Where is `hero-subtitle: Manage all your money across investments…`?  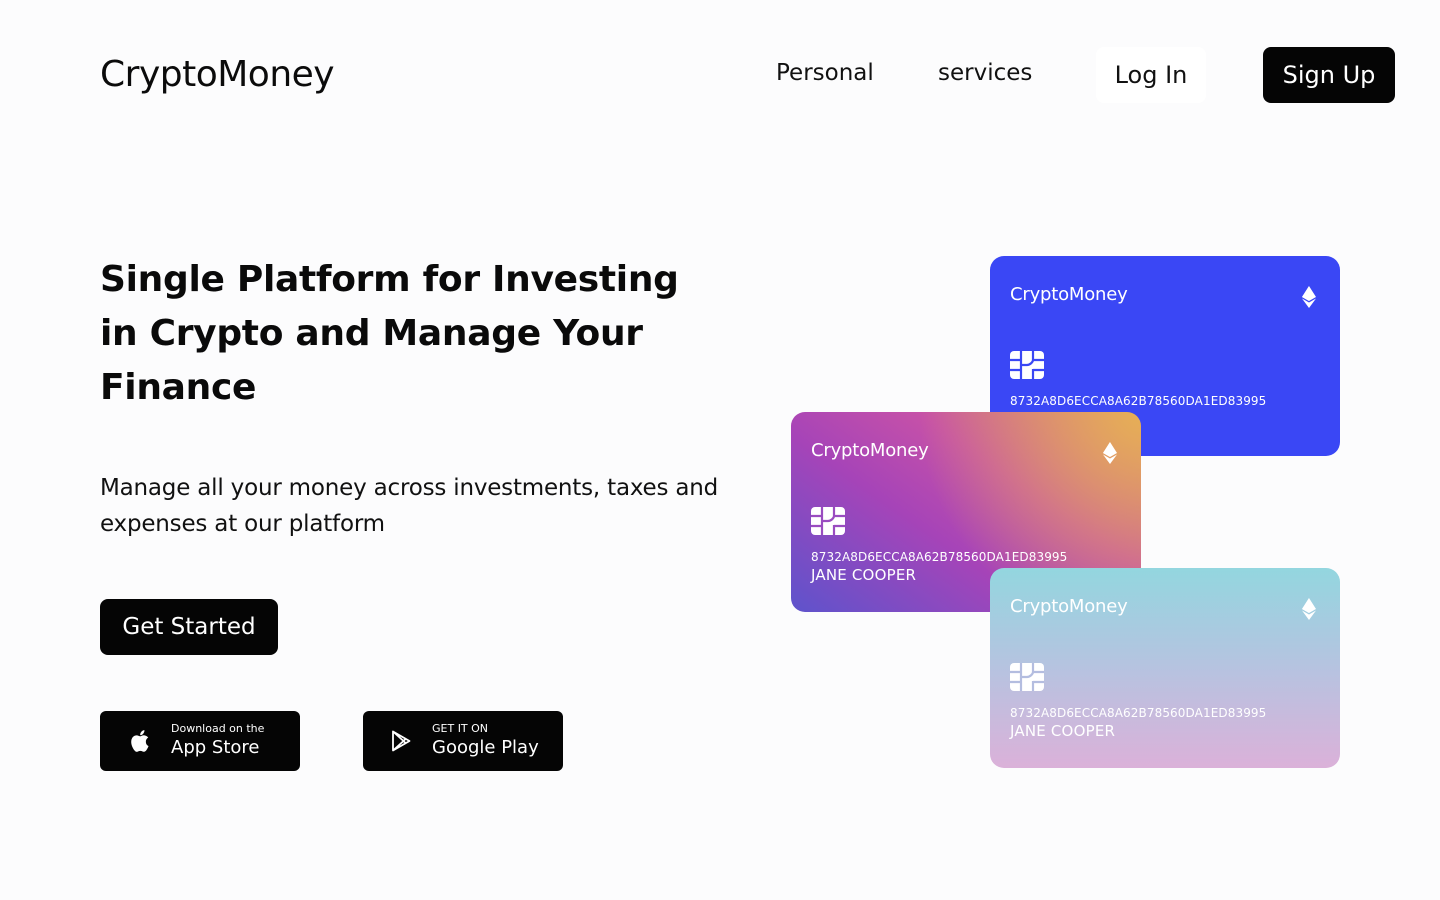 hero-subtitle: Manage all your money across investments… is located at coordinates (409, 506).